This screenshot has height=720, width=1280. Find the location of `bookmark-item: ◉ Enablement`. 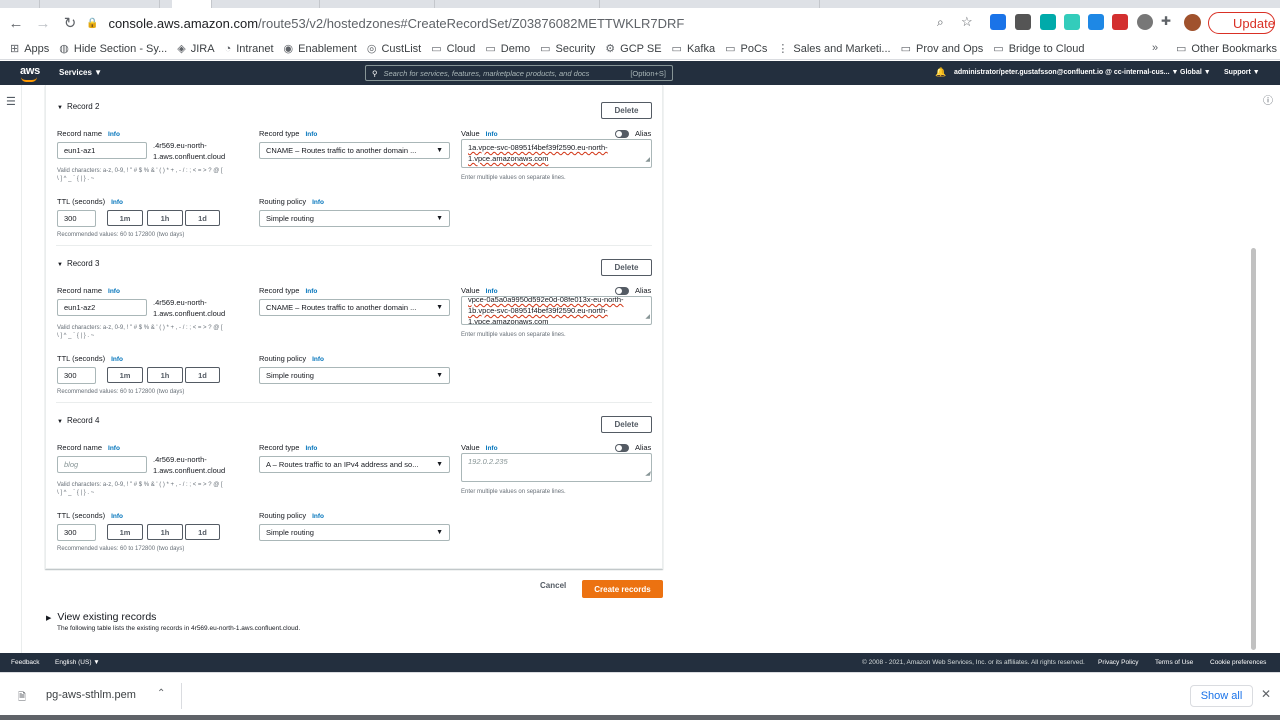

bookmark-item: ◉ Enablement is located at coordinates (320, 49).